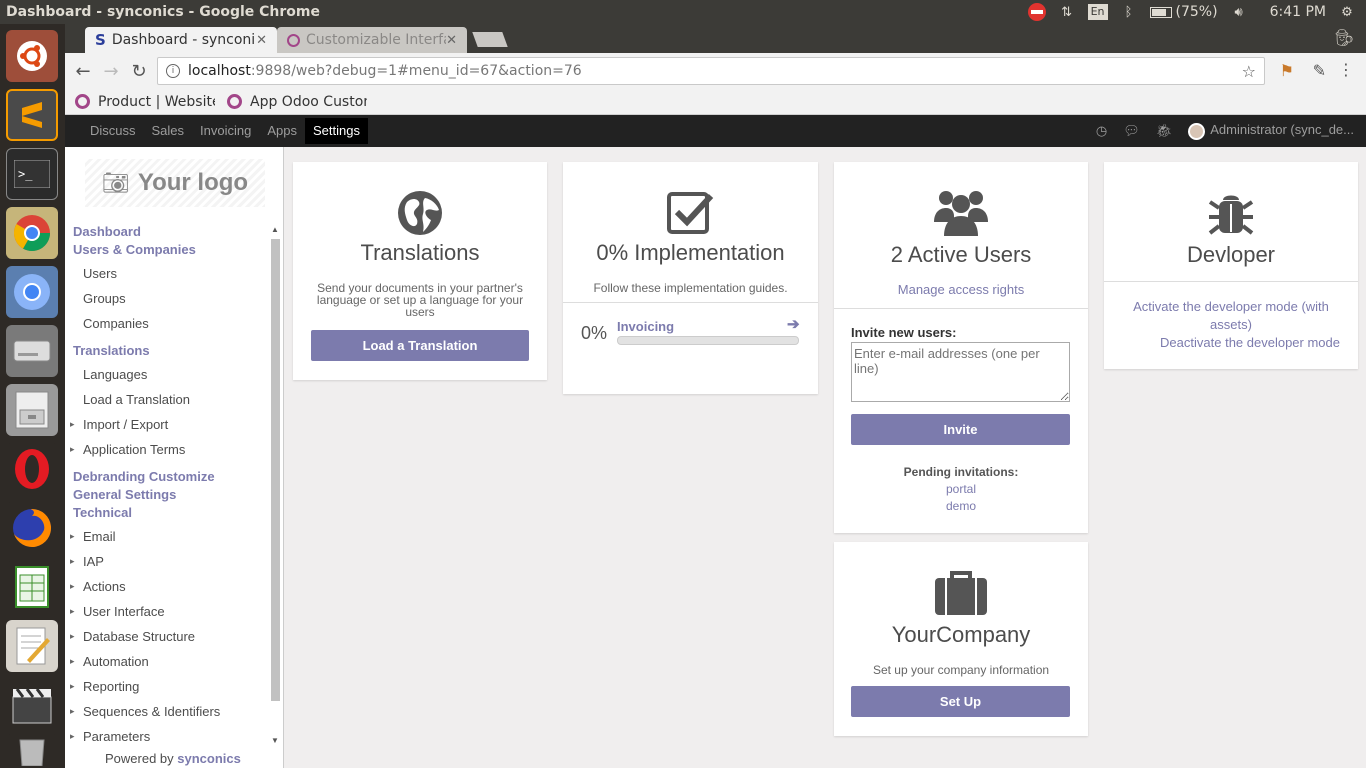 This screenshot has height=768, width=1366. What do you see at coordinates (32, 115) in the screenshot?
I see `sublime-text-icon` at bounding box center [32, 115].